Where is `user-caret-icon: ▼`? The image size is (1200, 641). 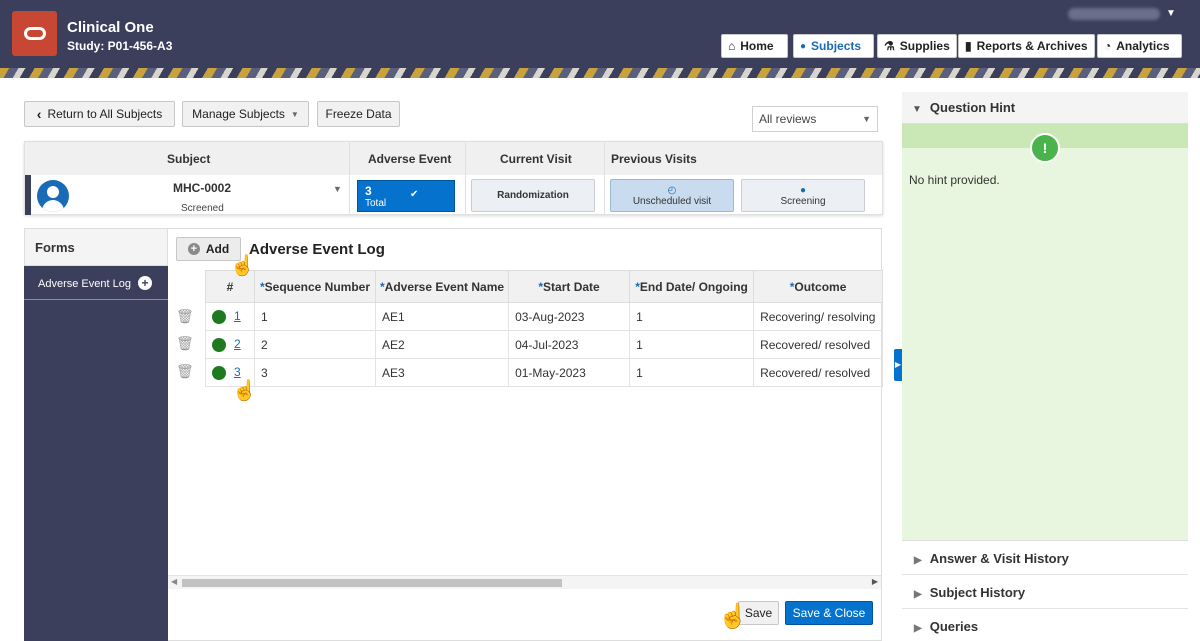 user-caret-icon: ▼ is located at coordinates (1171, 13).